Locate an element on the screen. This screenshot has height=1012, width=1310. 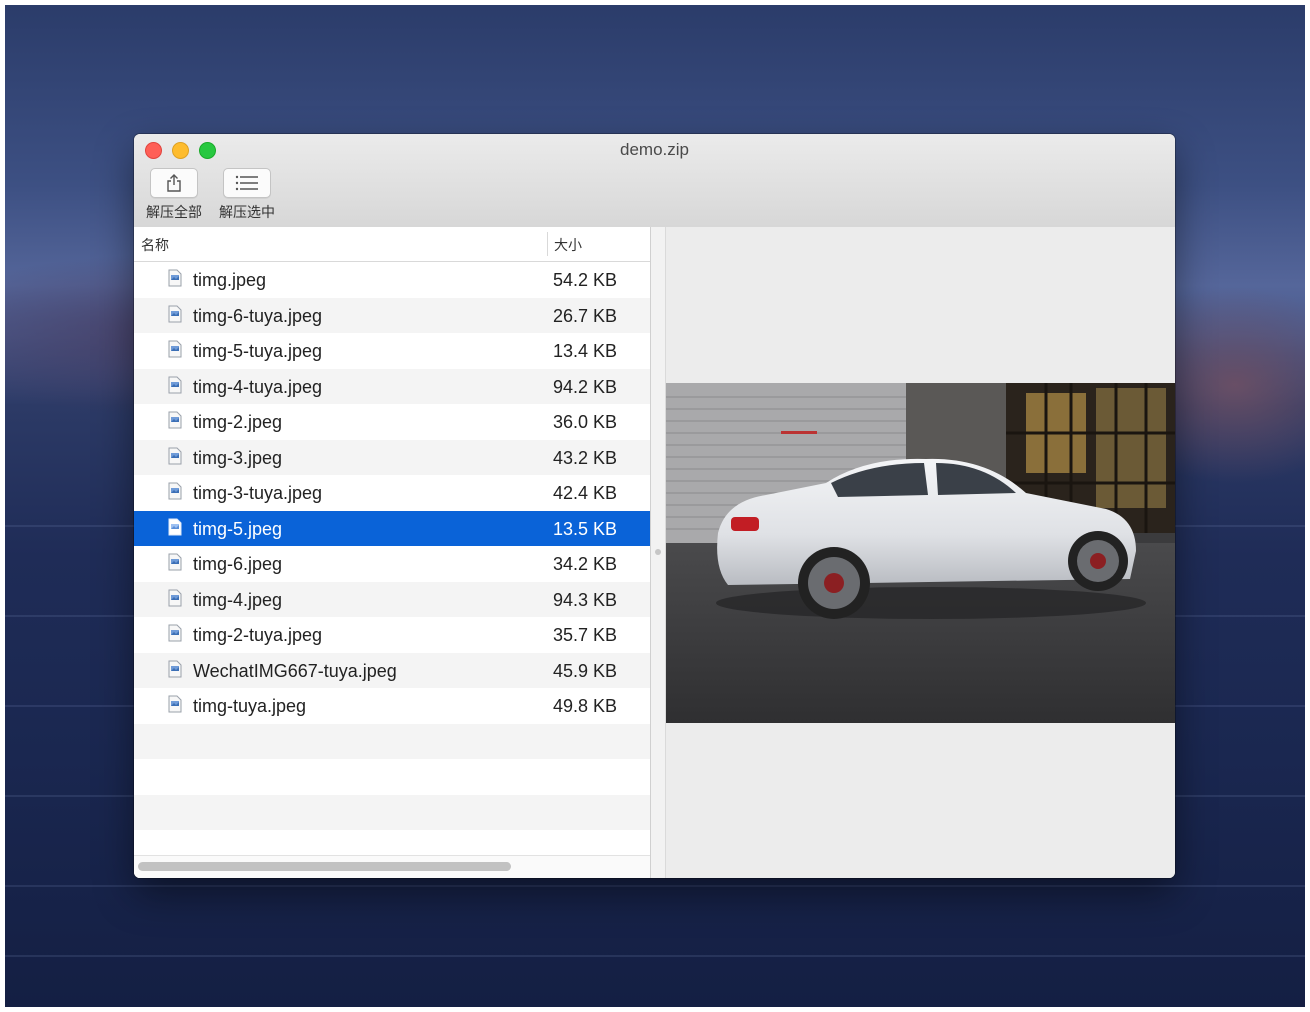
divider-handle is located at coordinates (658, 552).